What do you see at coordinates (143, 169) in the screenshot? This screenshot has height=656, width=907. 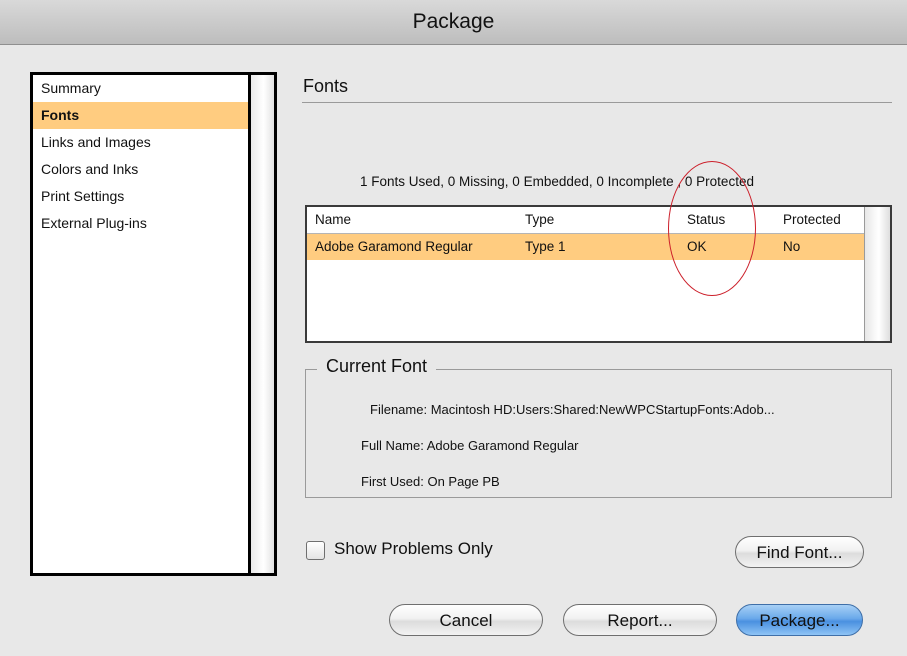 I see `sidebar-item-colors-and-inks: Colors and Inks` at bounding box center [143, 169].